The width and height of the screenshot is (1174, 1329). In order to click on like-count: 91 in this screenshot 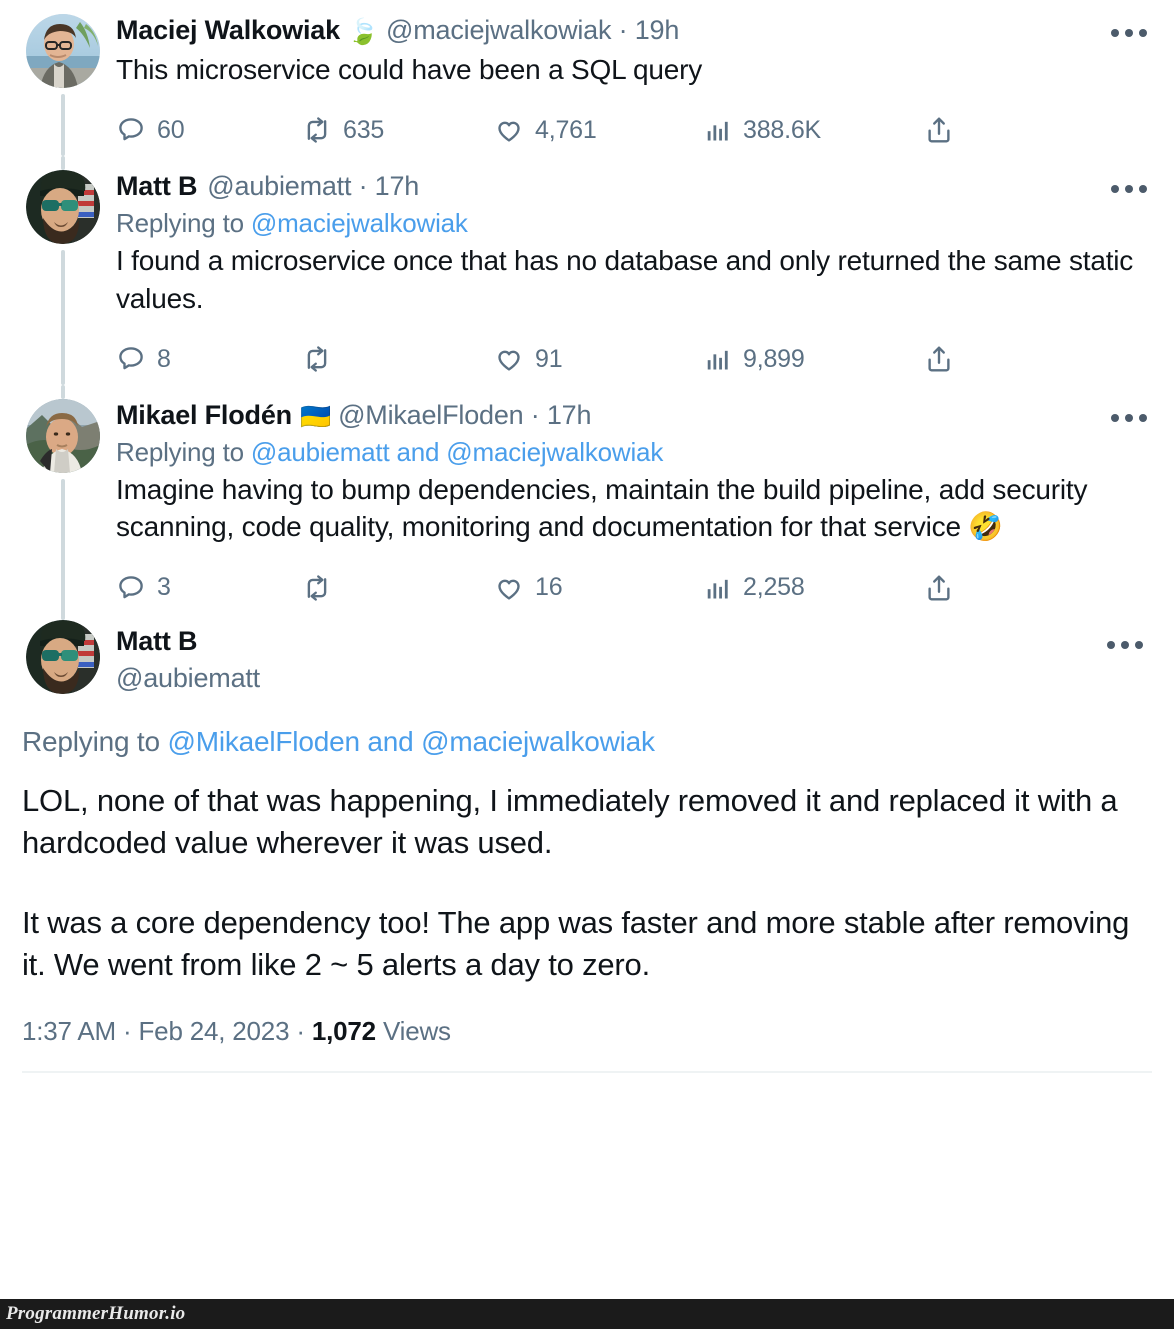, I will do `click(549, 358)`.